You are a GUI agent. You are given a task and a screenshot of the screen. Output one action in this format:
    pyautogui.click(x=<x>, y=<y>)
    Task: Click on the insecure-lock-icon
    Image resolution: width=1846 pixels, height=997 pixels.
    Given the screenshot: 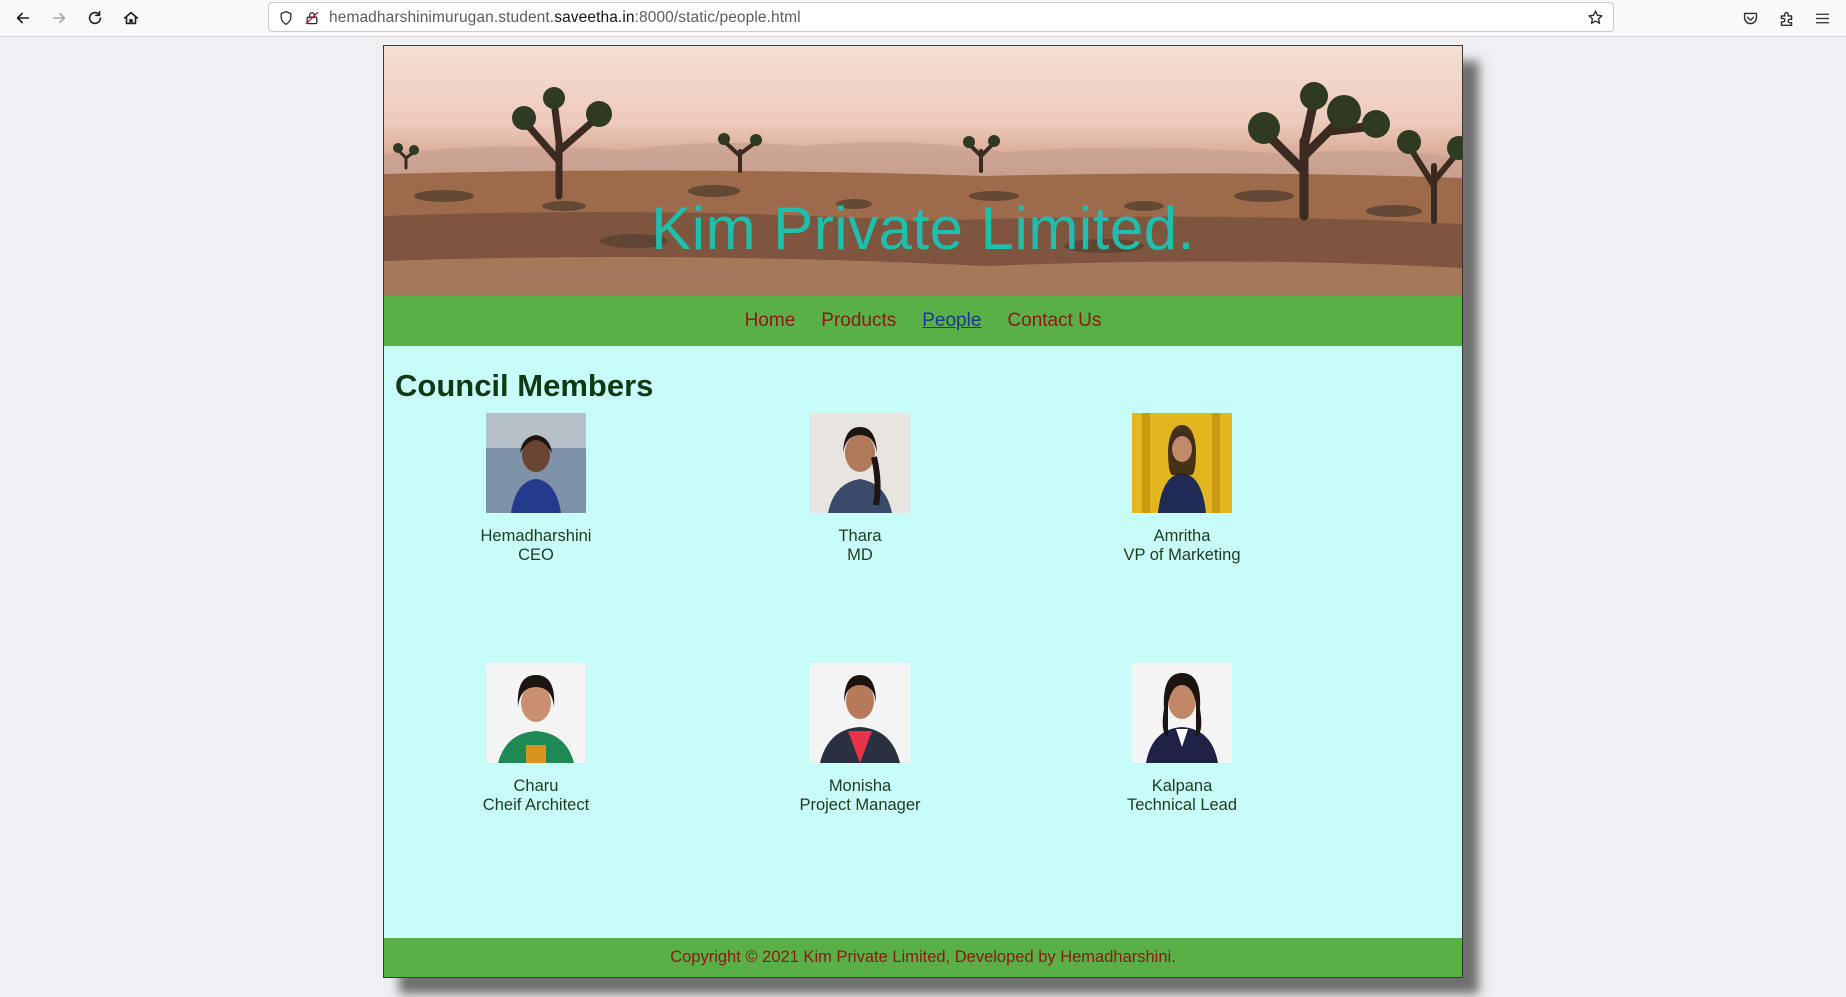 What is the action you would take?
    pyautogui.click(x=311, y=17)
    